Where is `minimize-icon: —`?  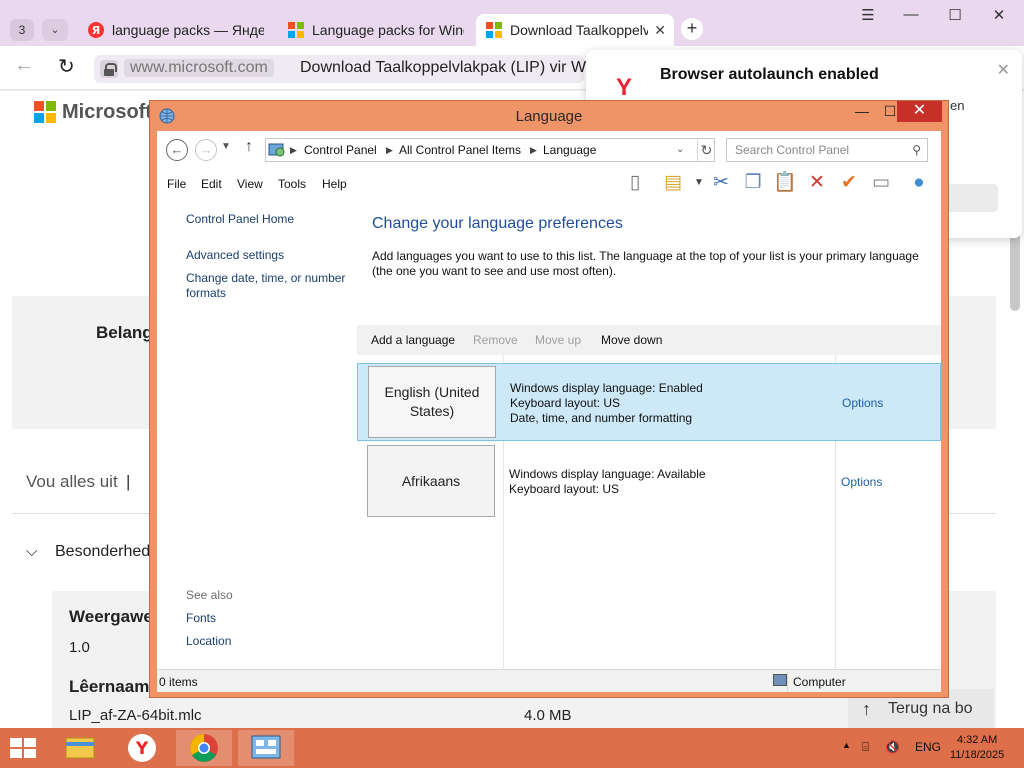 minimize-icon: — is located at coordinates (862, 111).